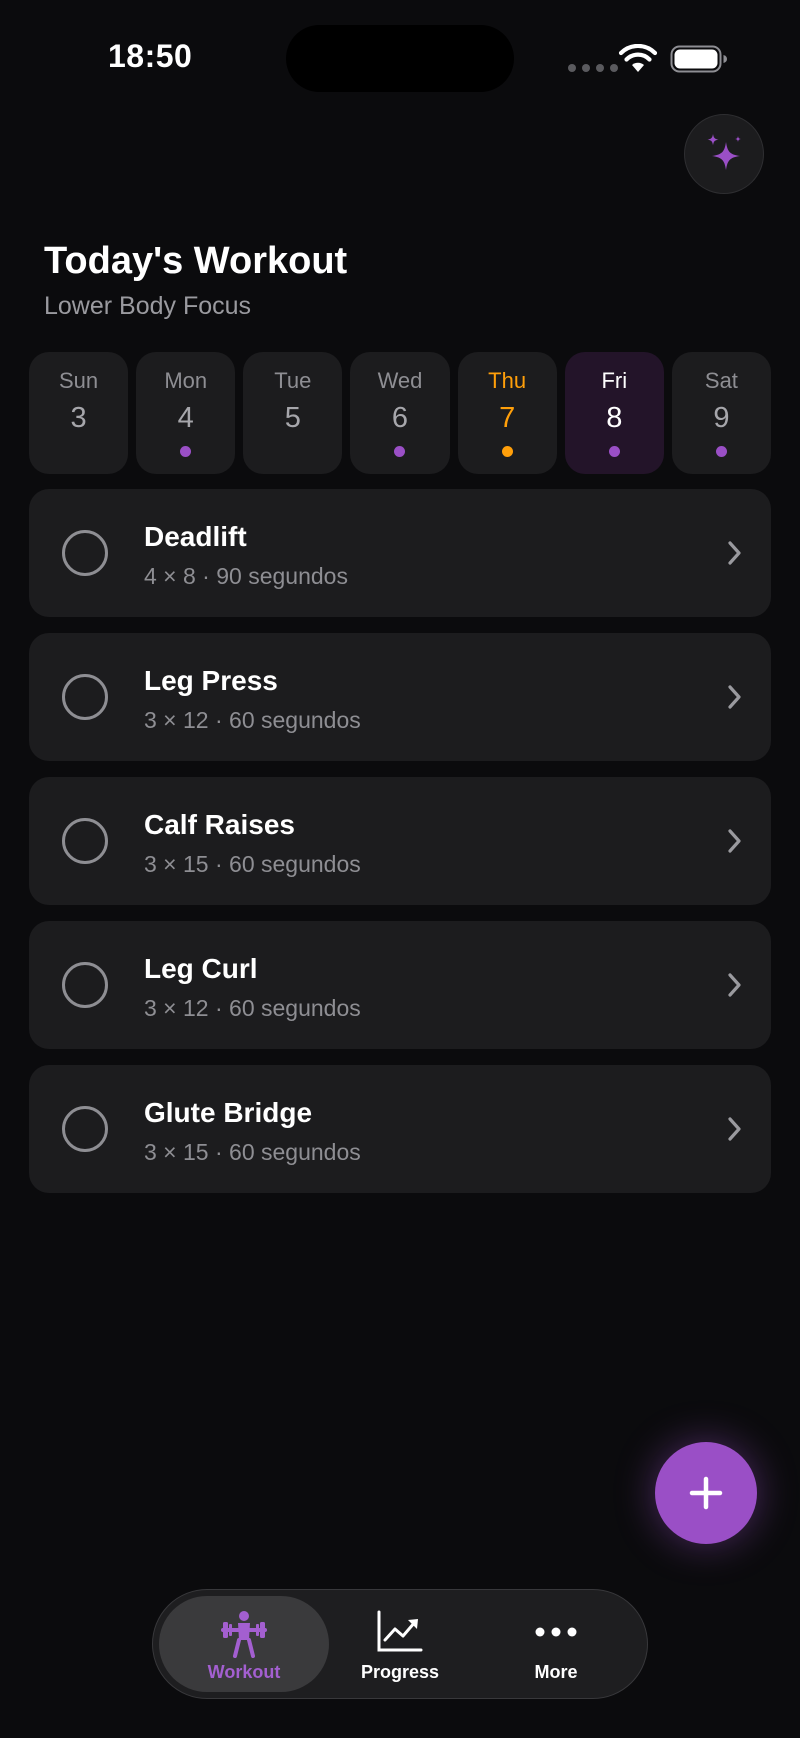 The image size is (800, 1738). Describe the element at coordinates (185, 418) in the screenshot. I see `day-date: 4` at that location.